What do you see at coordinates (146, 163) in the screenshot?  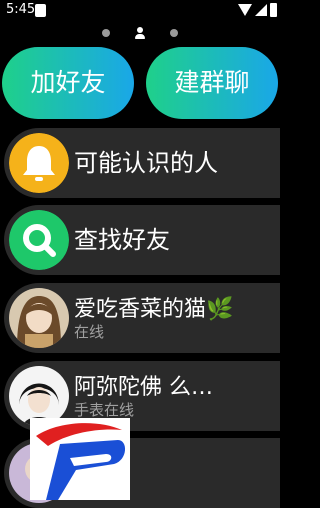 I see `list-item-title: 可能认识的人` at bounding box center [146, 163].